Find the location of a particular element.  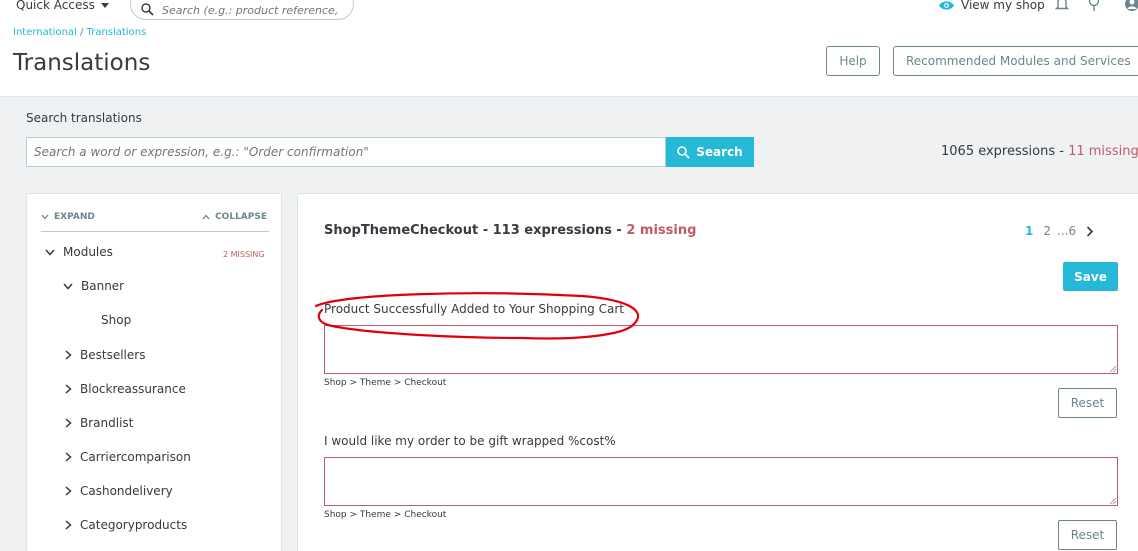

tree-item-label: Cashondelivery is located at coordinates (126, 491).